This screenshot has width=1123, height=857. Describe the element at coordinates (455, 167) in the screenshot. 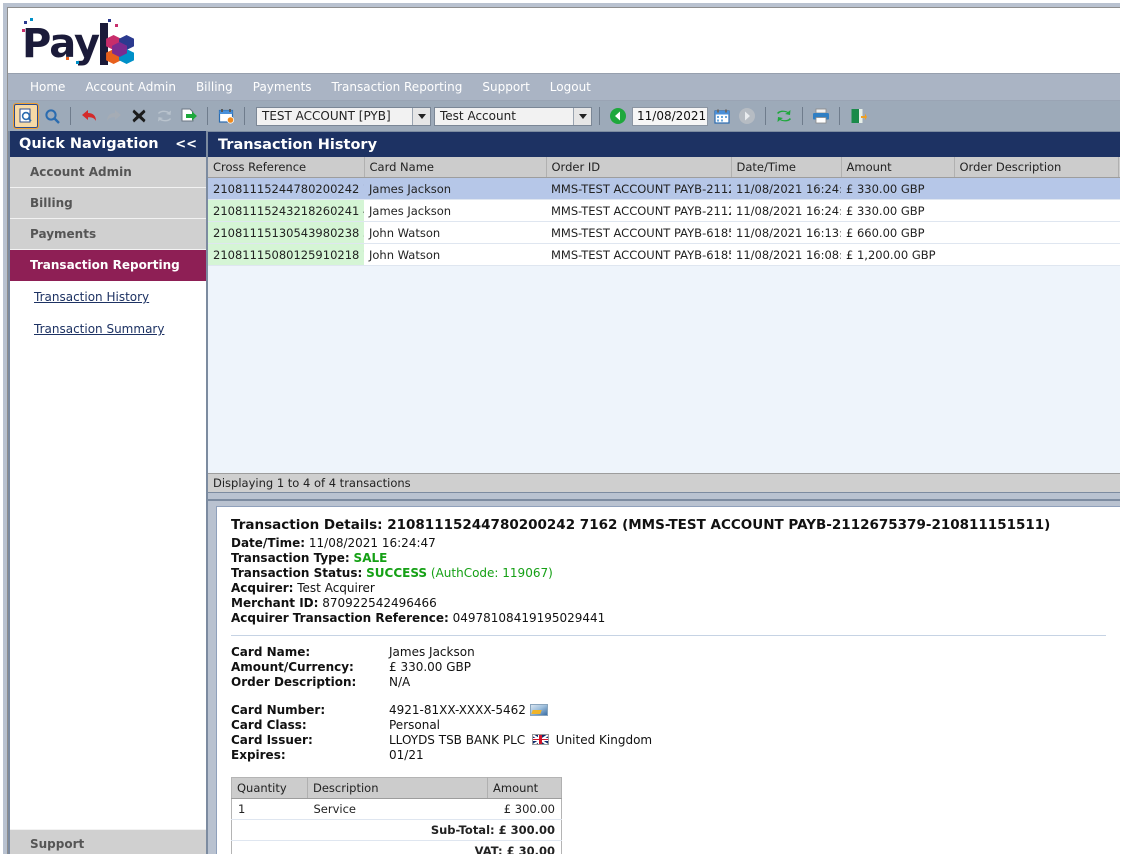

I see `column-header-card-name: Card Name` at that location.